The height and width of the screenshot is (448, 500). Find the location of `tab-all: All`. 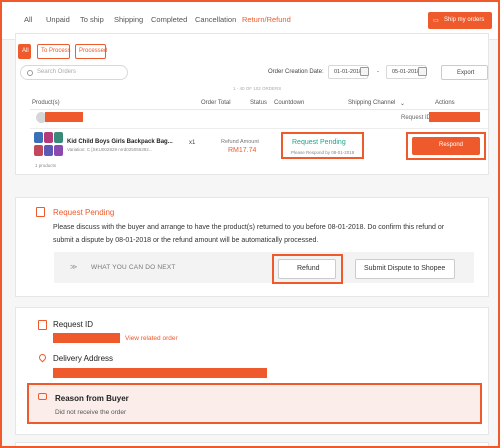

tab-all: All is located at coordinates (28, 19).